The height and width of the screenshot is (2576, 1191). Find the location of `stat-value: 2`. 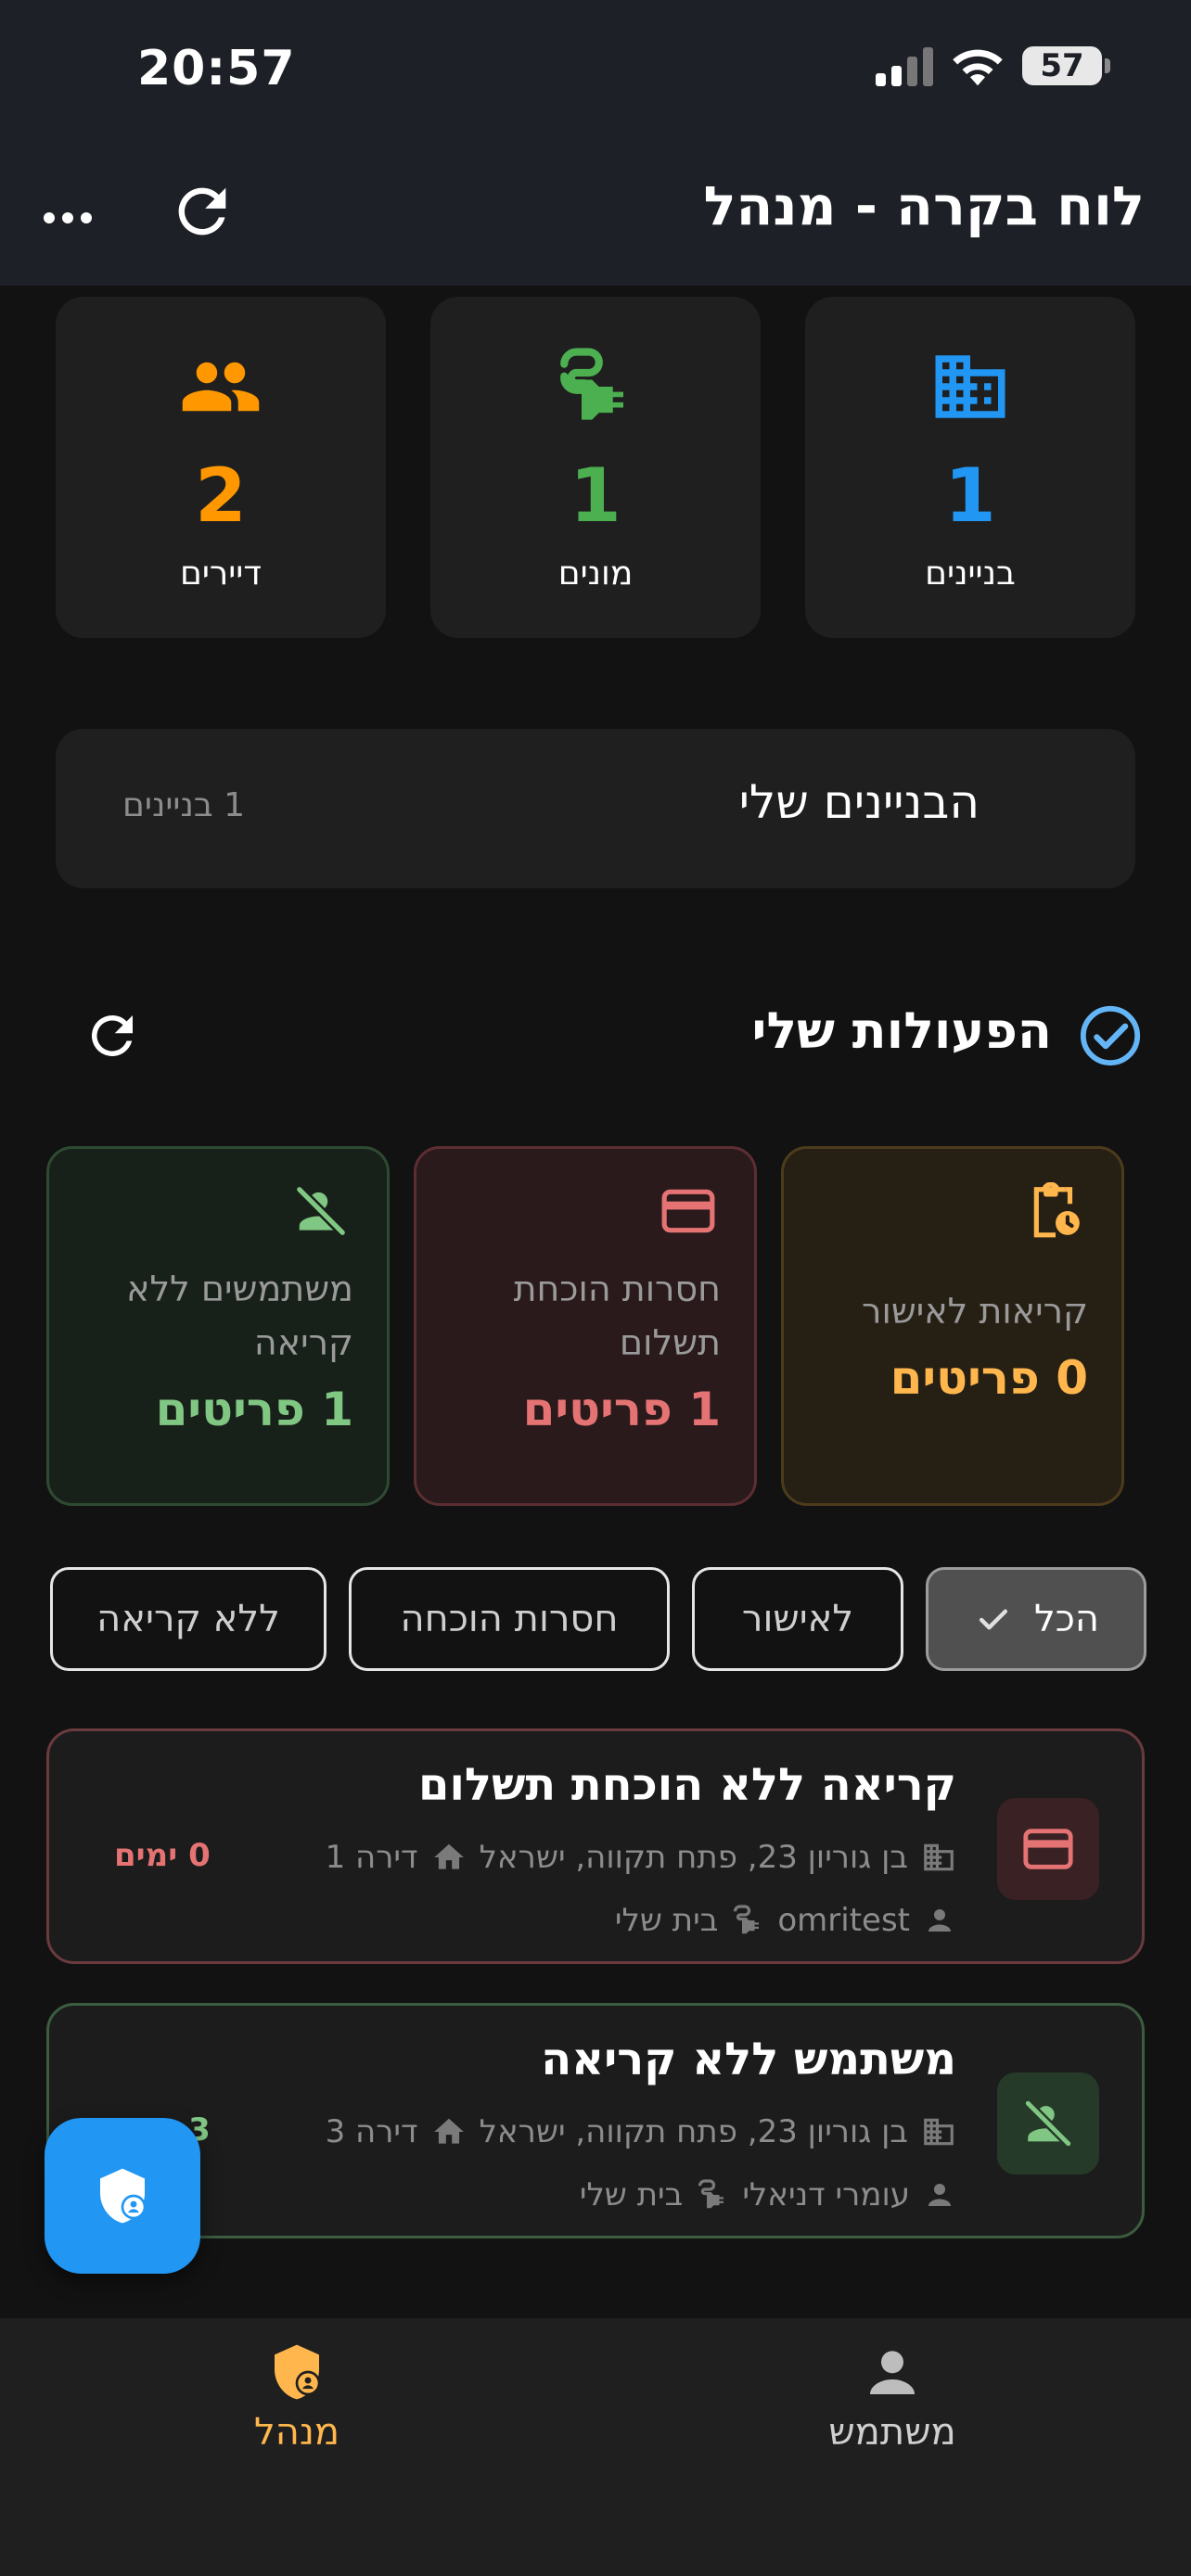

stat-value: 2 is located at coordinates (221, 496).